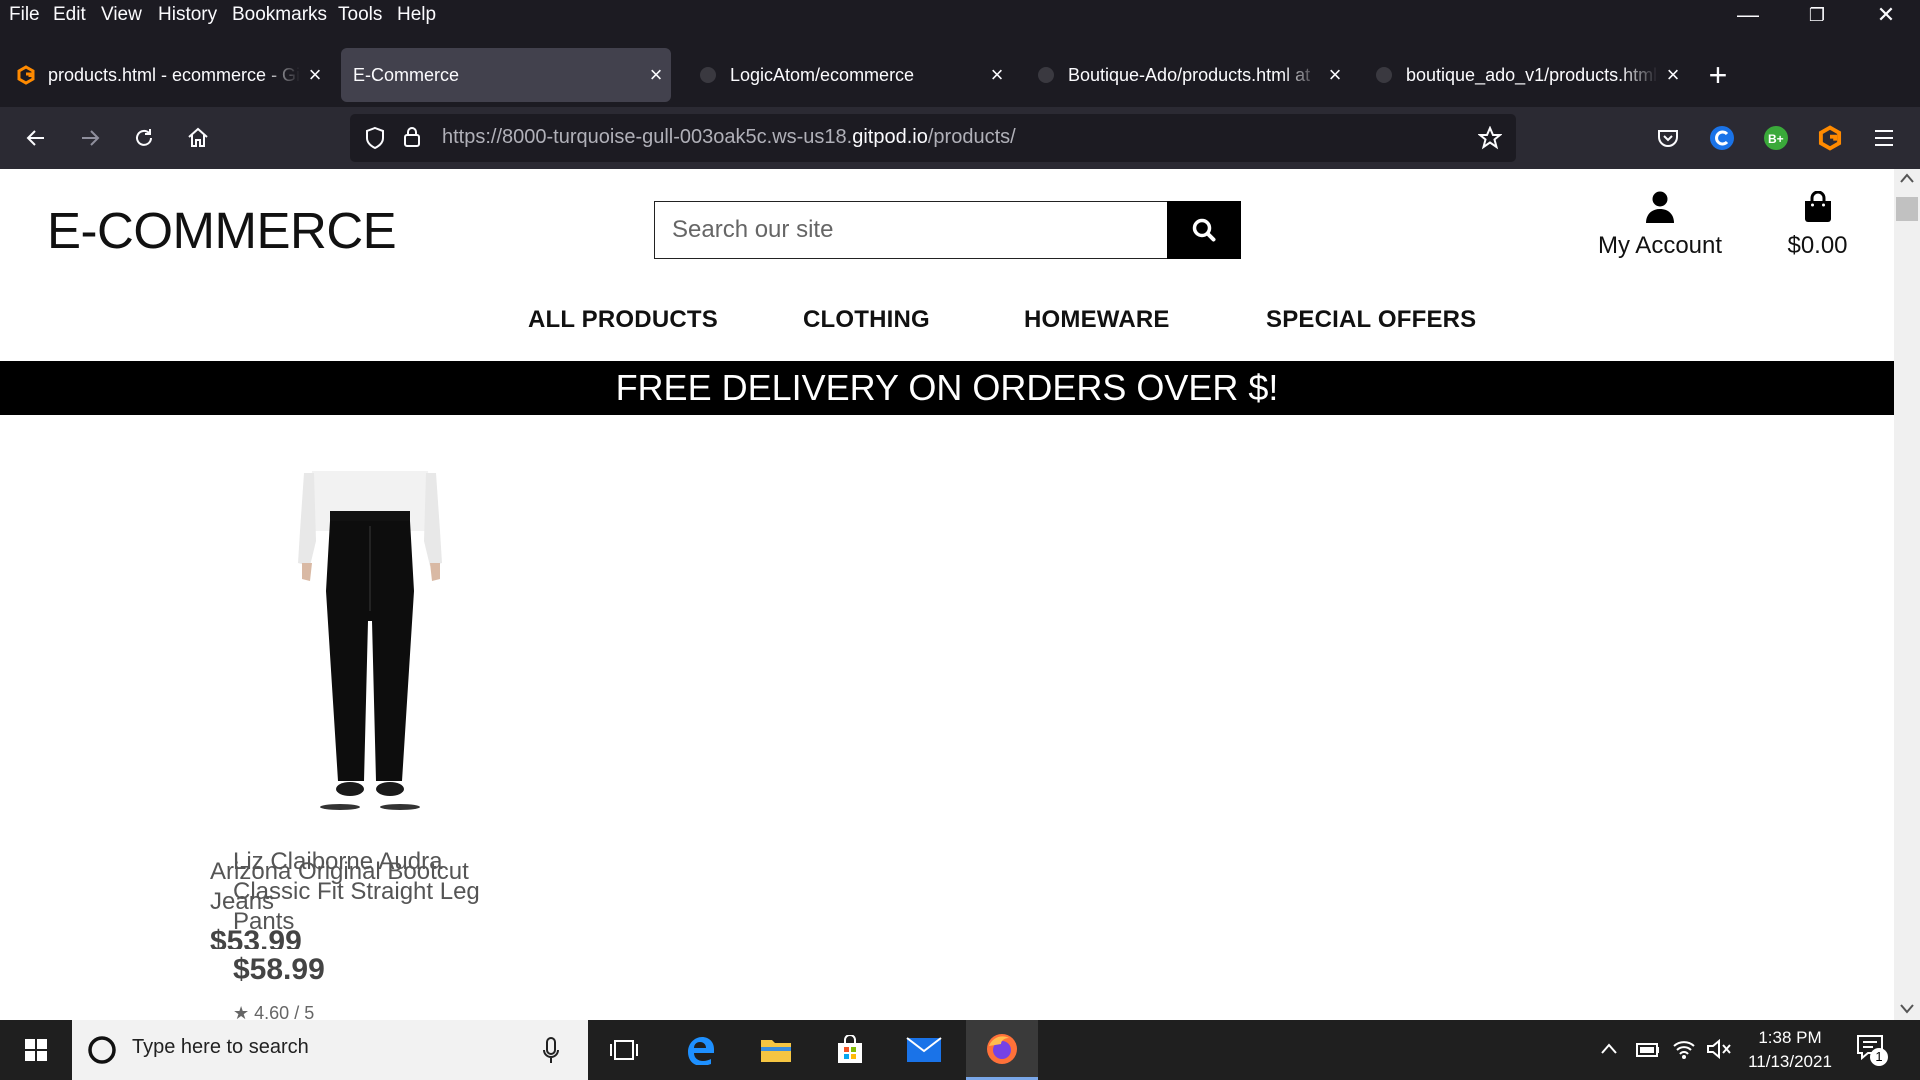  What do you see at coordinates (1886, 15) in the screenshot?
I see `close-window-button: ✕` at bounding box center [1886, 15].